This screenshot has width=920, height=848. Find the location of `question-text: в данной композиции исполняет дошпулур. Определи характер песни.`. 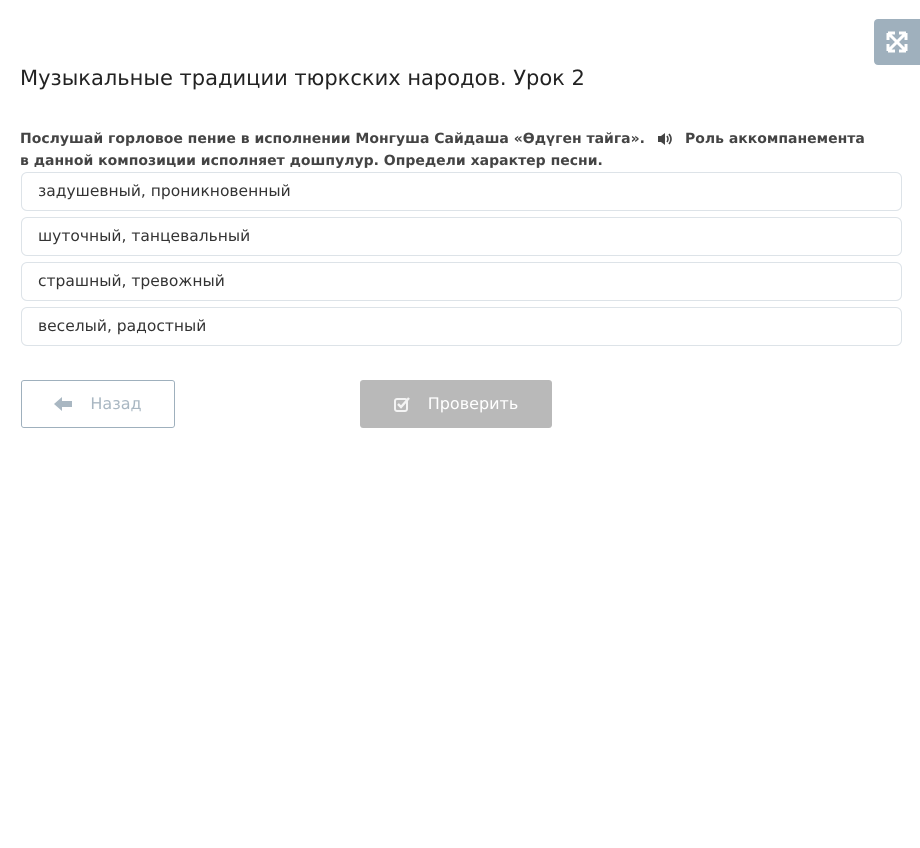

question-text: в данной композиции исполняет дошпулур. Определи характер песни. is located at coordinates (311, 161).